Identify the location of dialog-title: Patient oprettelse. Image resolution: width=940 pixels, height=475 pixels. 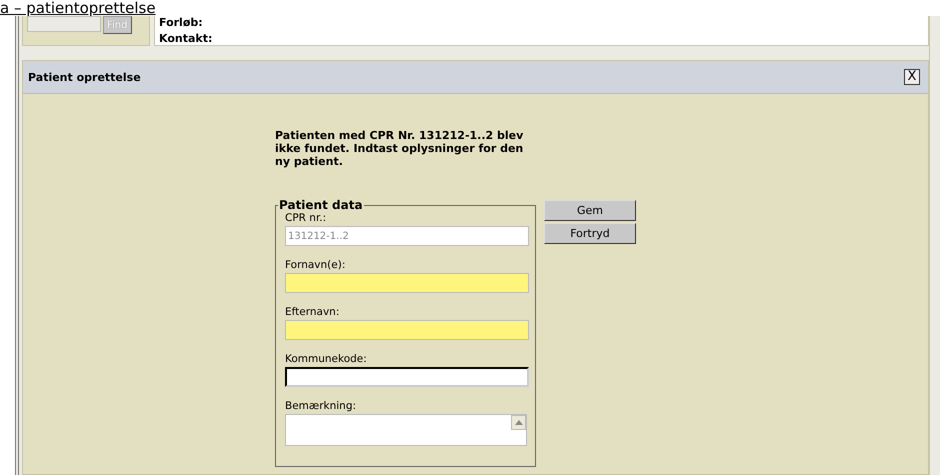
(84, 77).